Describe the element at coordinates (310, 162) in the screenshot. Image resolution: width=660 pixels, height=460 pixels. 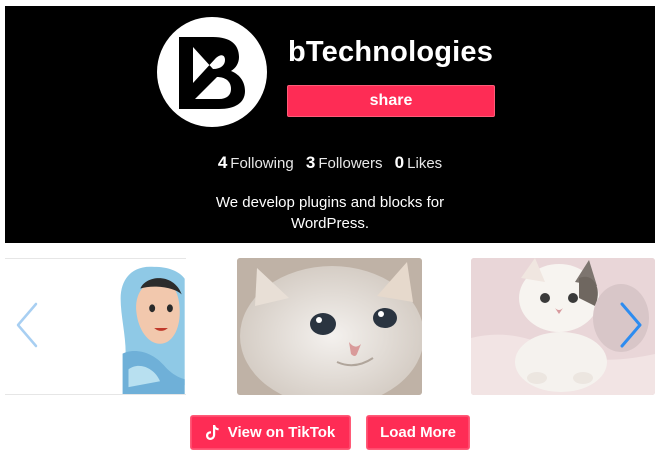
I see `followers-count: 3` at that location.